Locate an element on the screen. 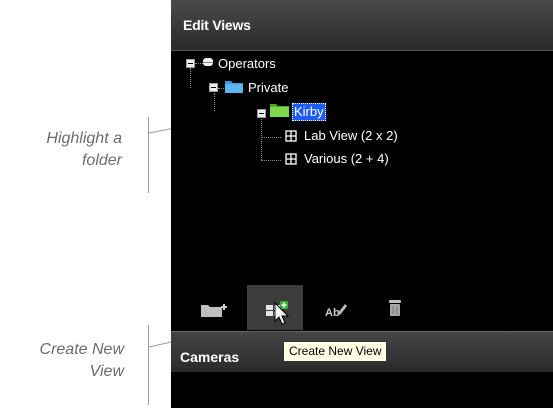 The height and width of the screenshot is (408, 553). rename-icon: Ab is located at coordinates (336, 311).